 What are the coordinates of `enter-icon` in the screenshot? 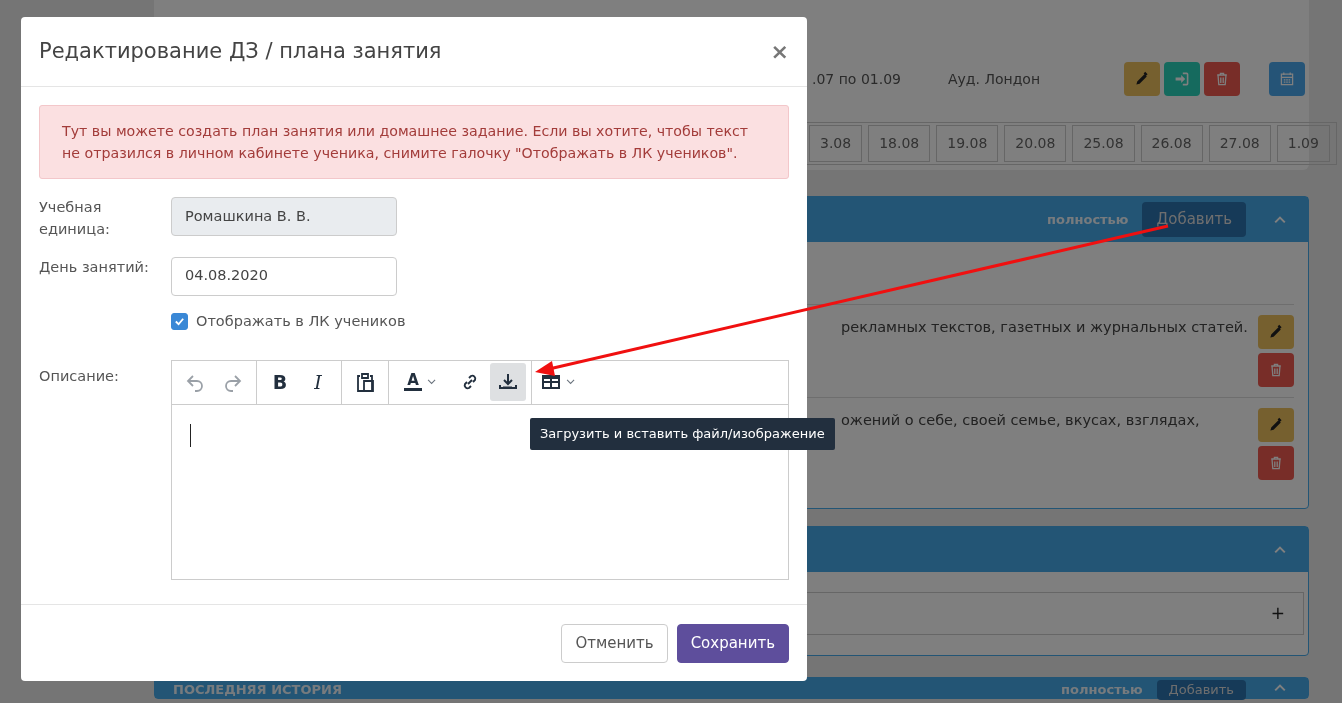 It's located at (1182, 79).